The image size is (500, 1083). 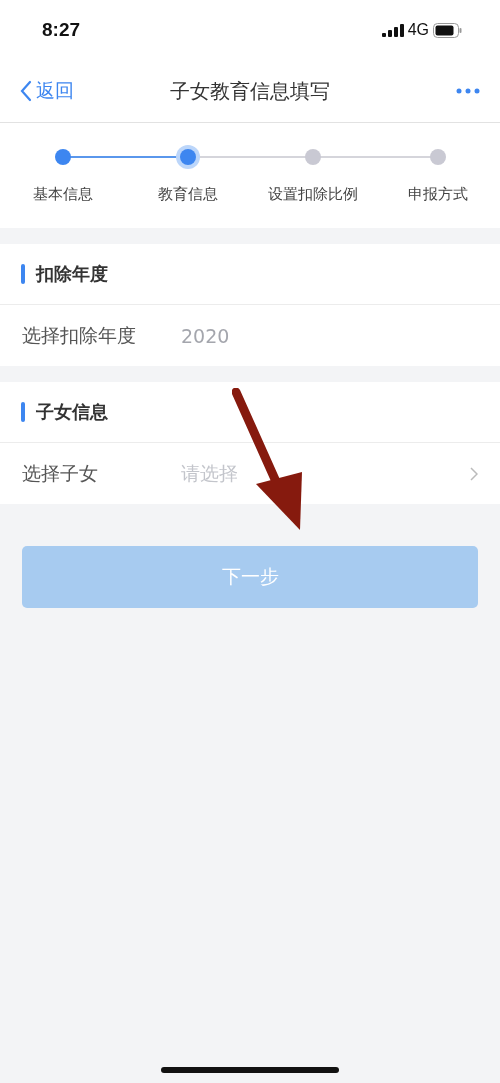 What do you see at coordinates (61, 30) in the screenshot?
I see `status-time: 8:27` at bounding box center [61, 30].